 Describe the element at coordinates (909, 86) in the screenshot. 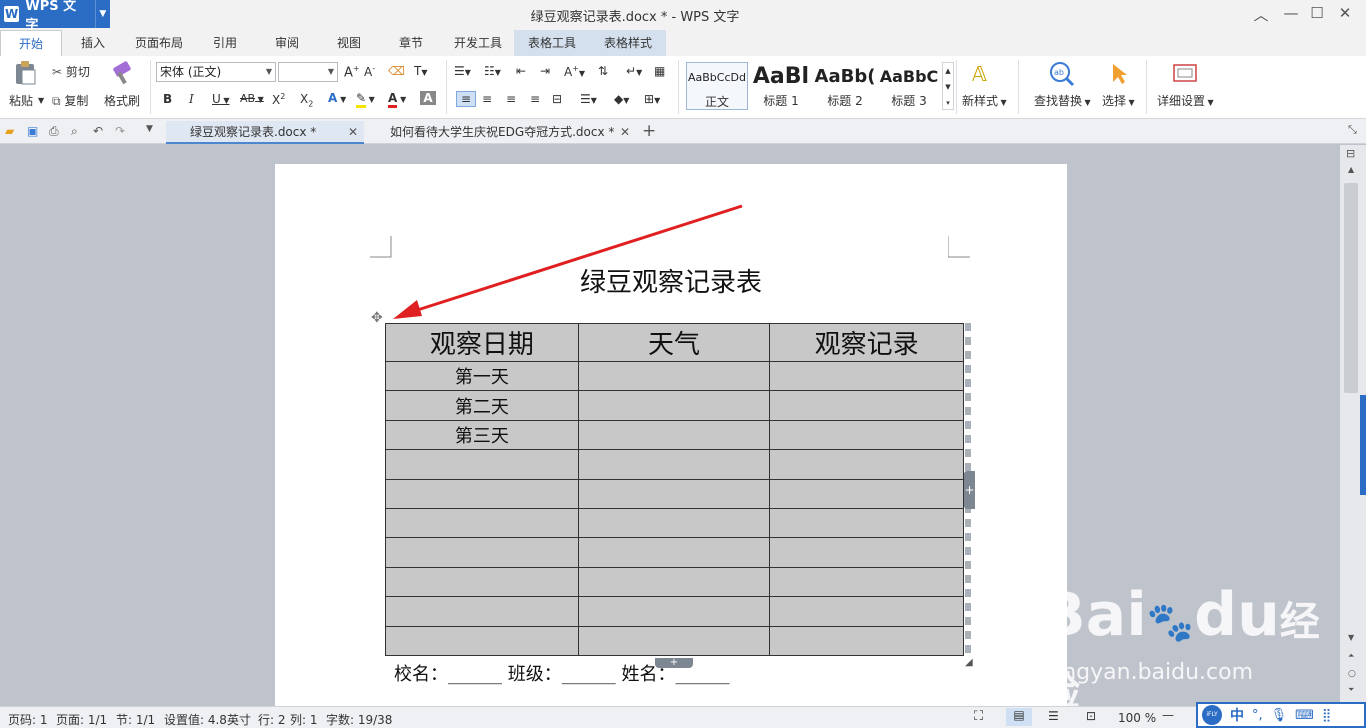

I see `style-heading-3: AaBbC 标题 3` at that location.